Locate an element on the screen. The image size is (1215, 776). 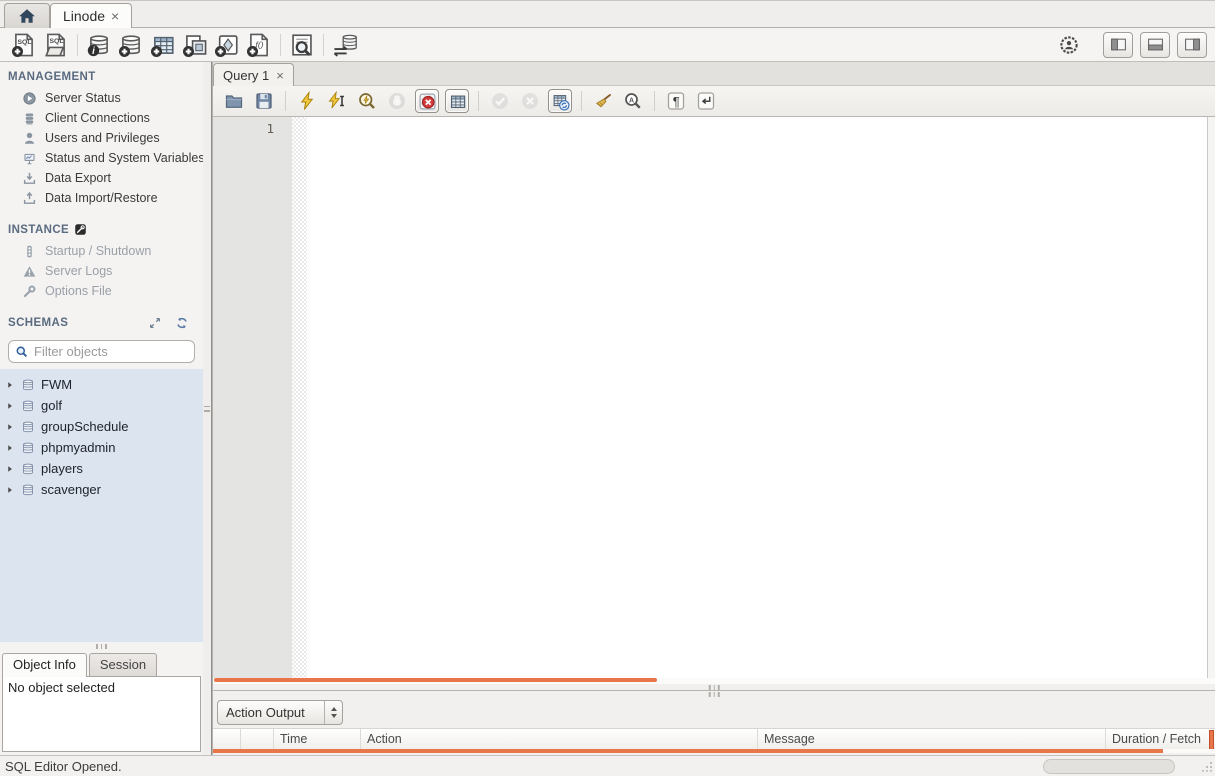
find-icon is located at coordinates (633, 101).